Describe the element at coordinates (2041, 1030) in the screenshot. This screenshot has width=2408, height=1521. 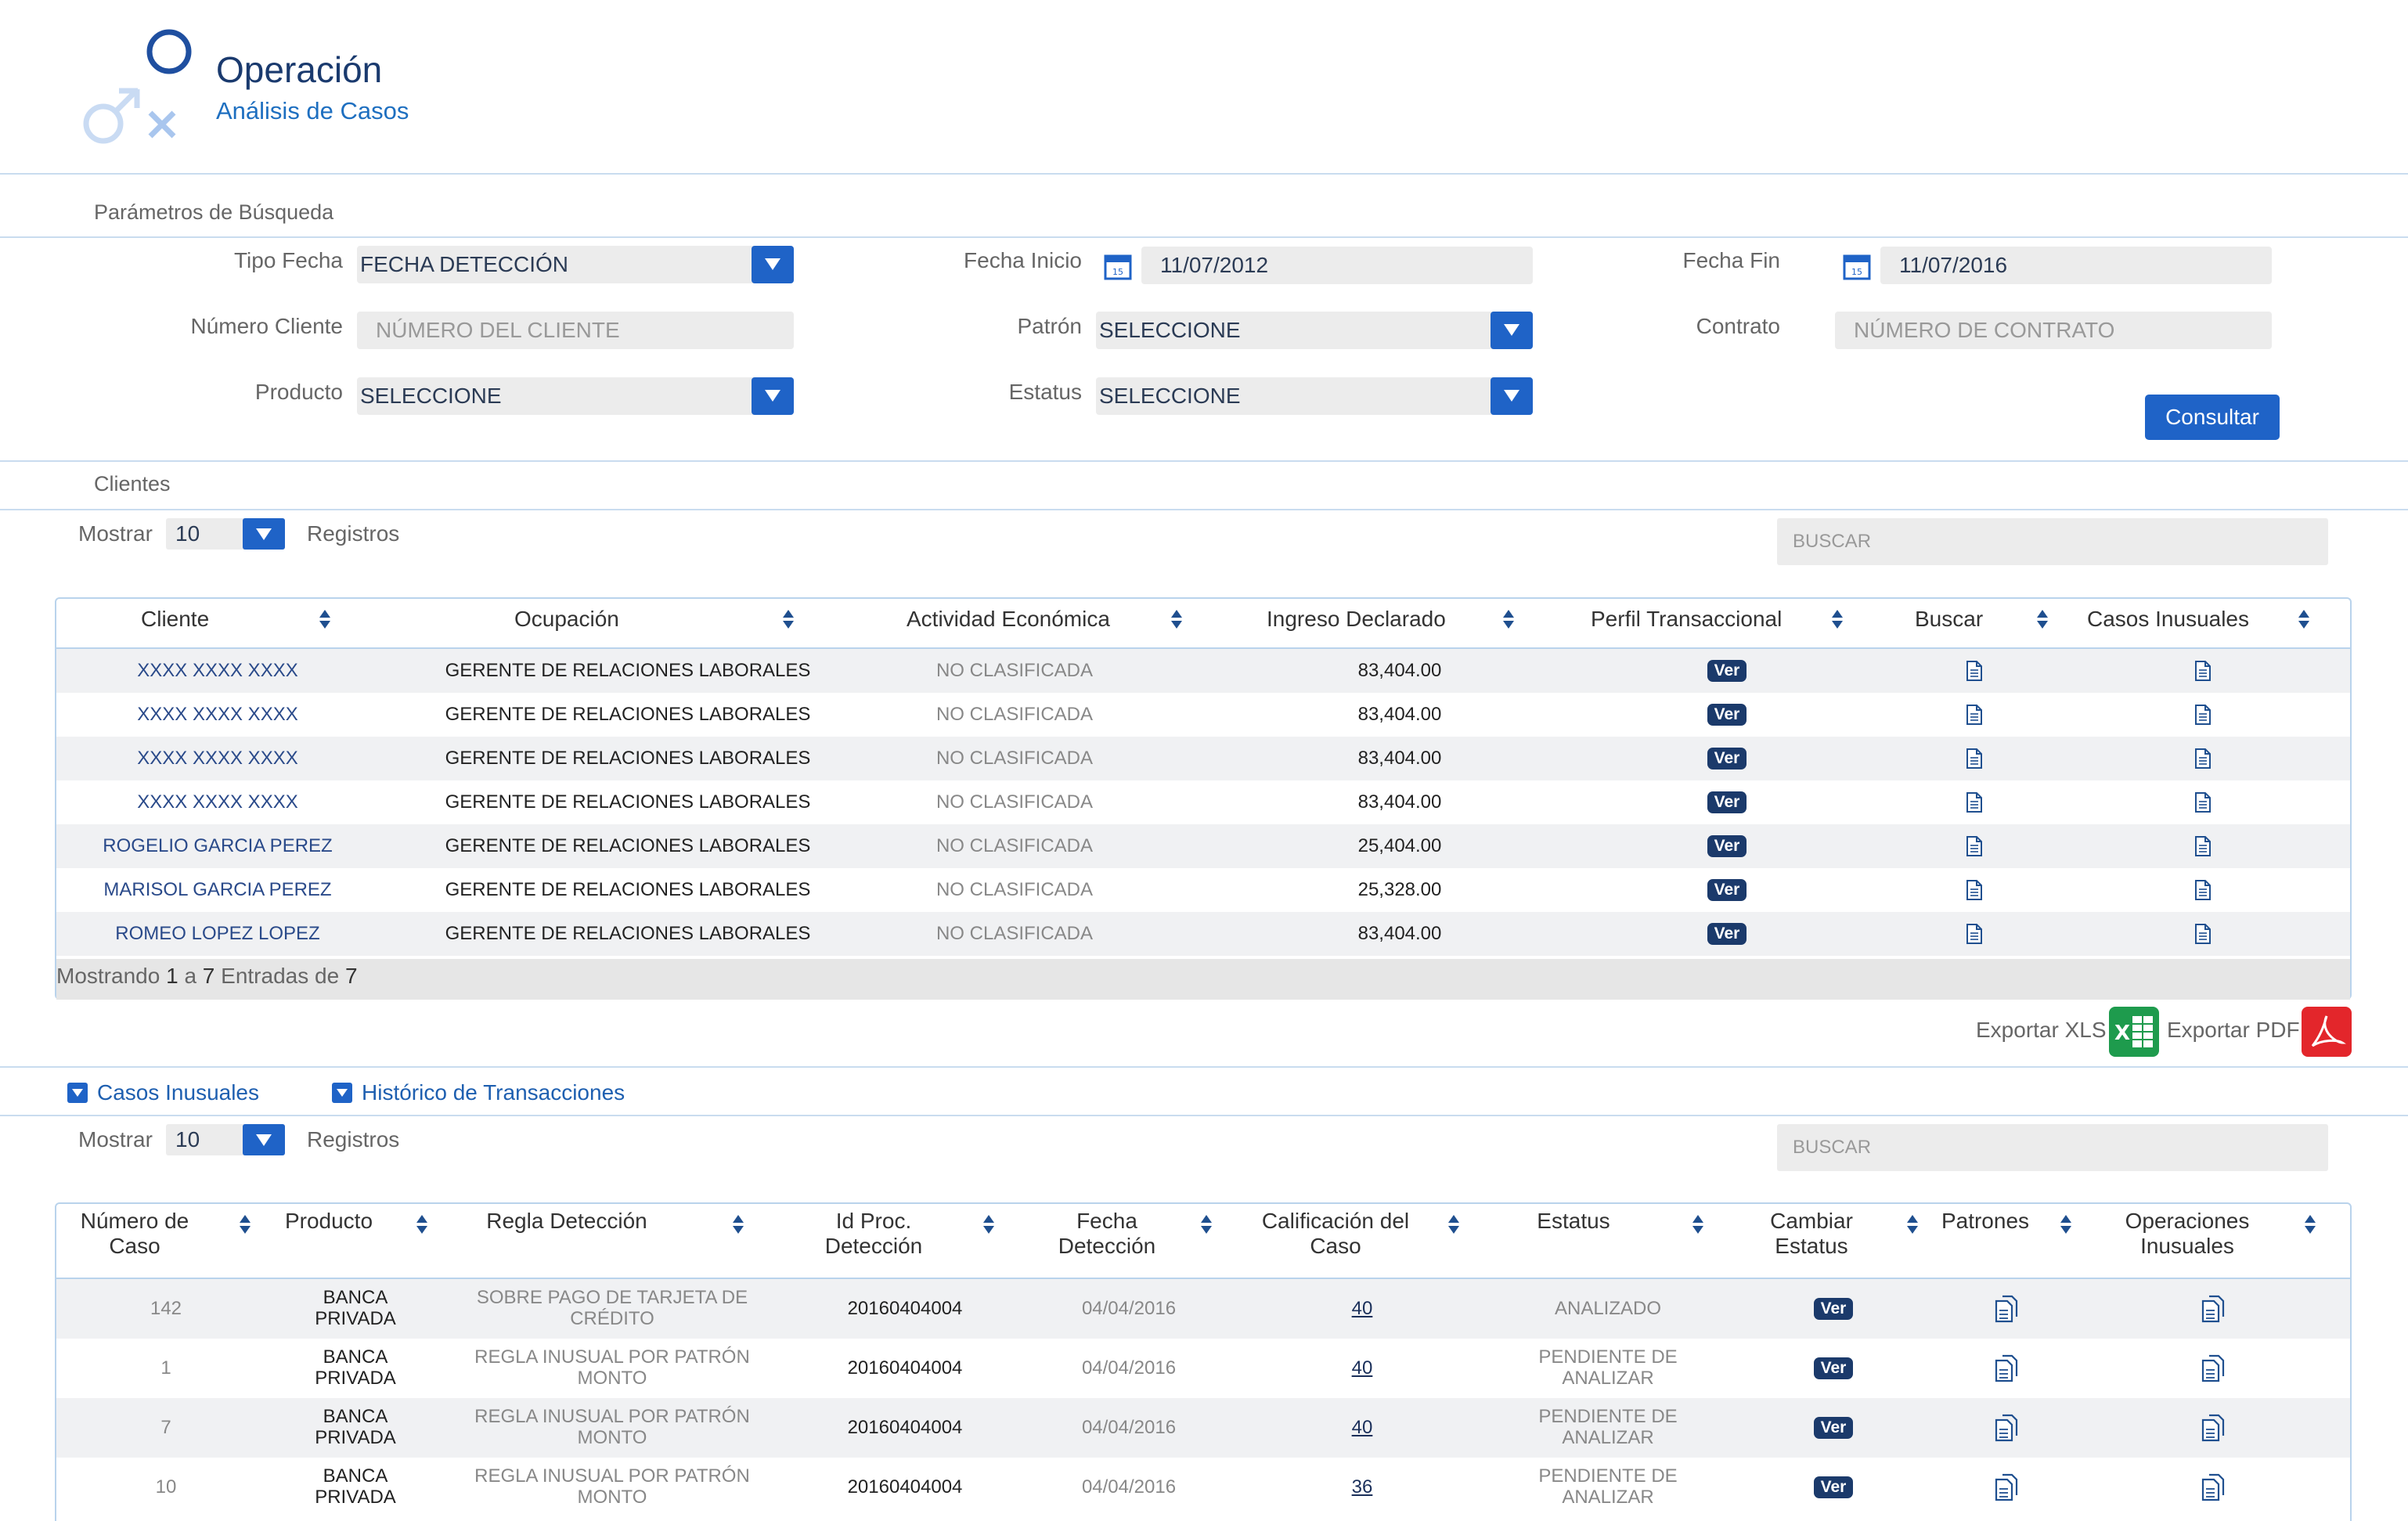
I see `export-xls-label: Exportar XLS` at that location.